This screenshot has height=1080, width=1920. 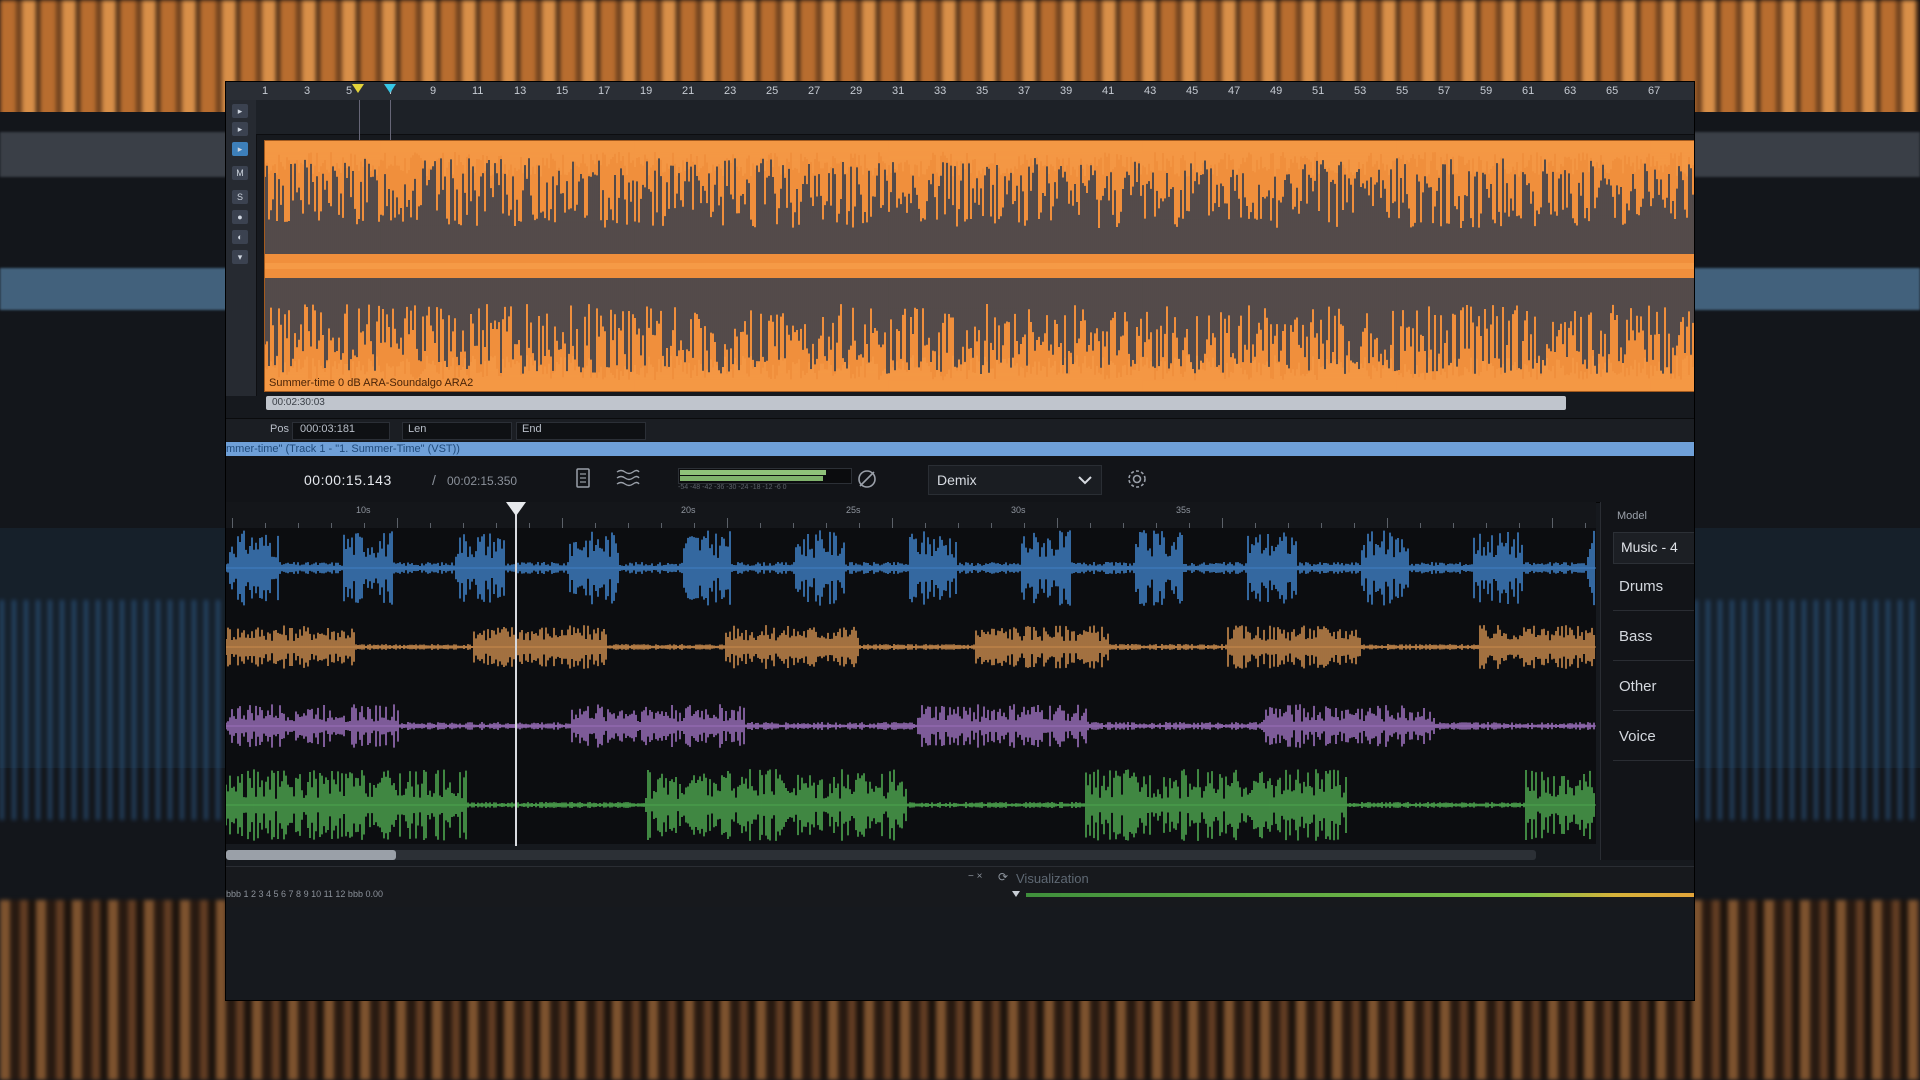 What do you see at coordinates (604, 91) in the screenshot?
I see `bar-tick: 17` at bounding box center [604, 91].